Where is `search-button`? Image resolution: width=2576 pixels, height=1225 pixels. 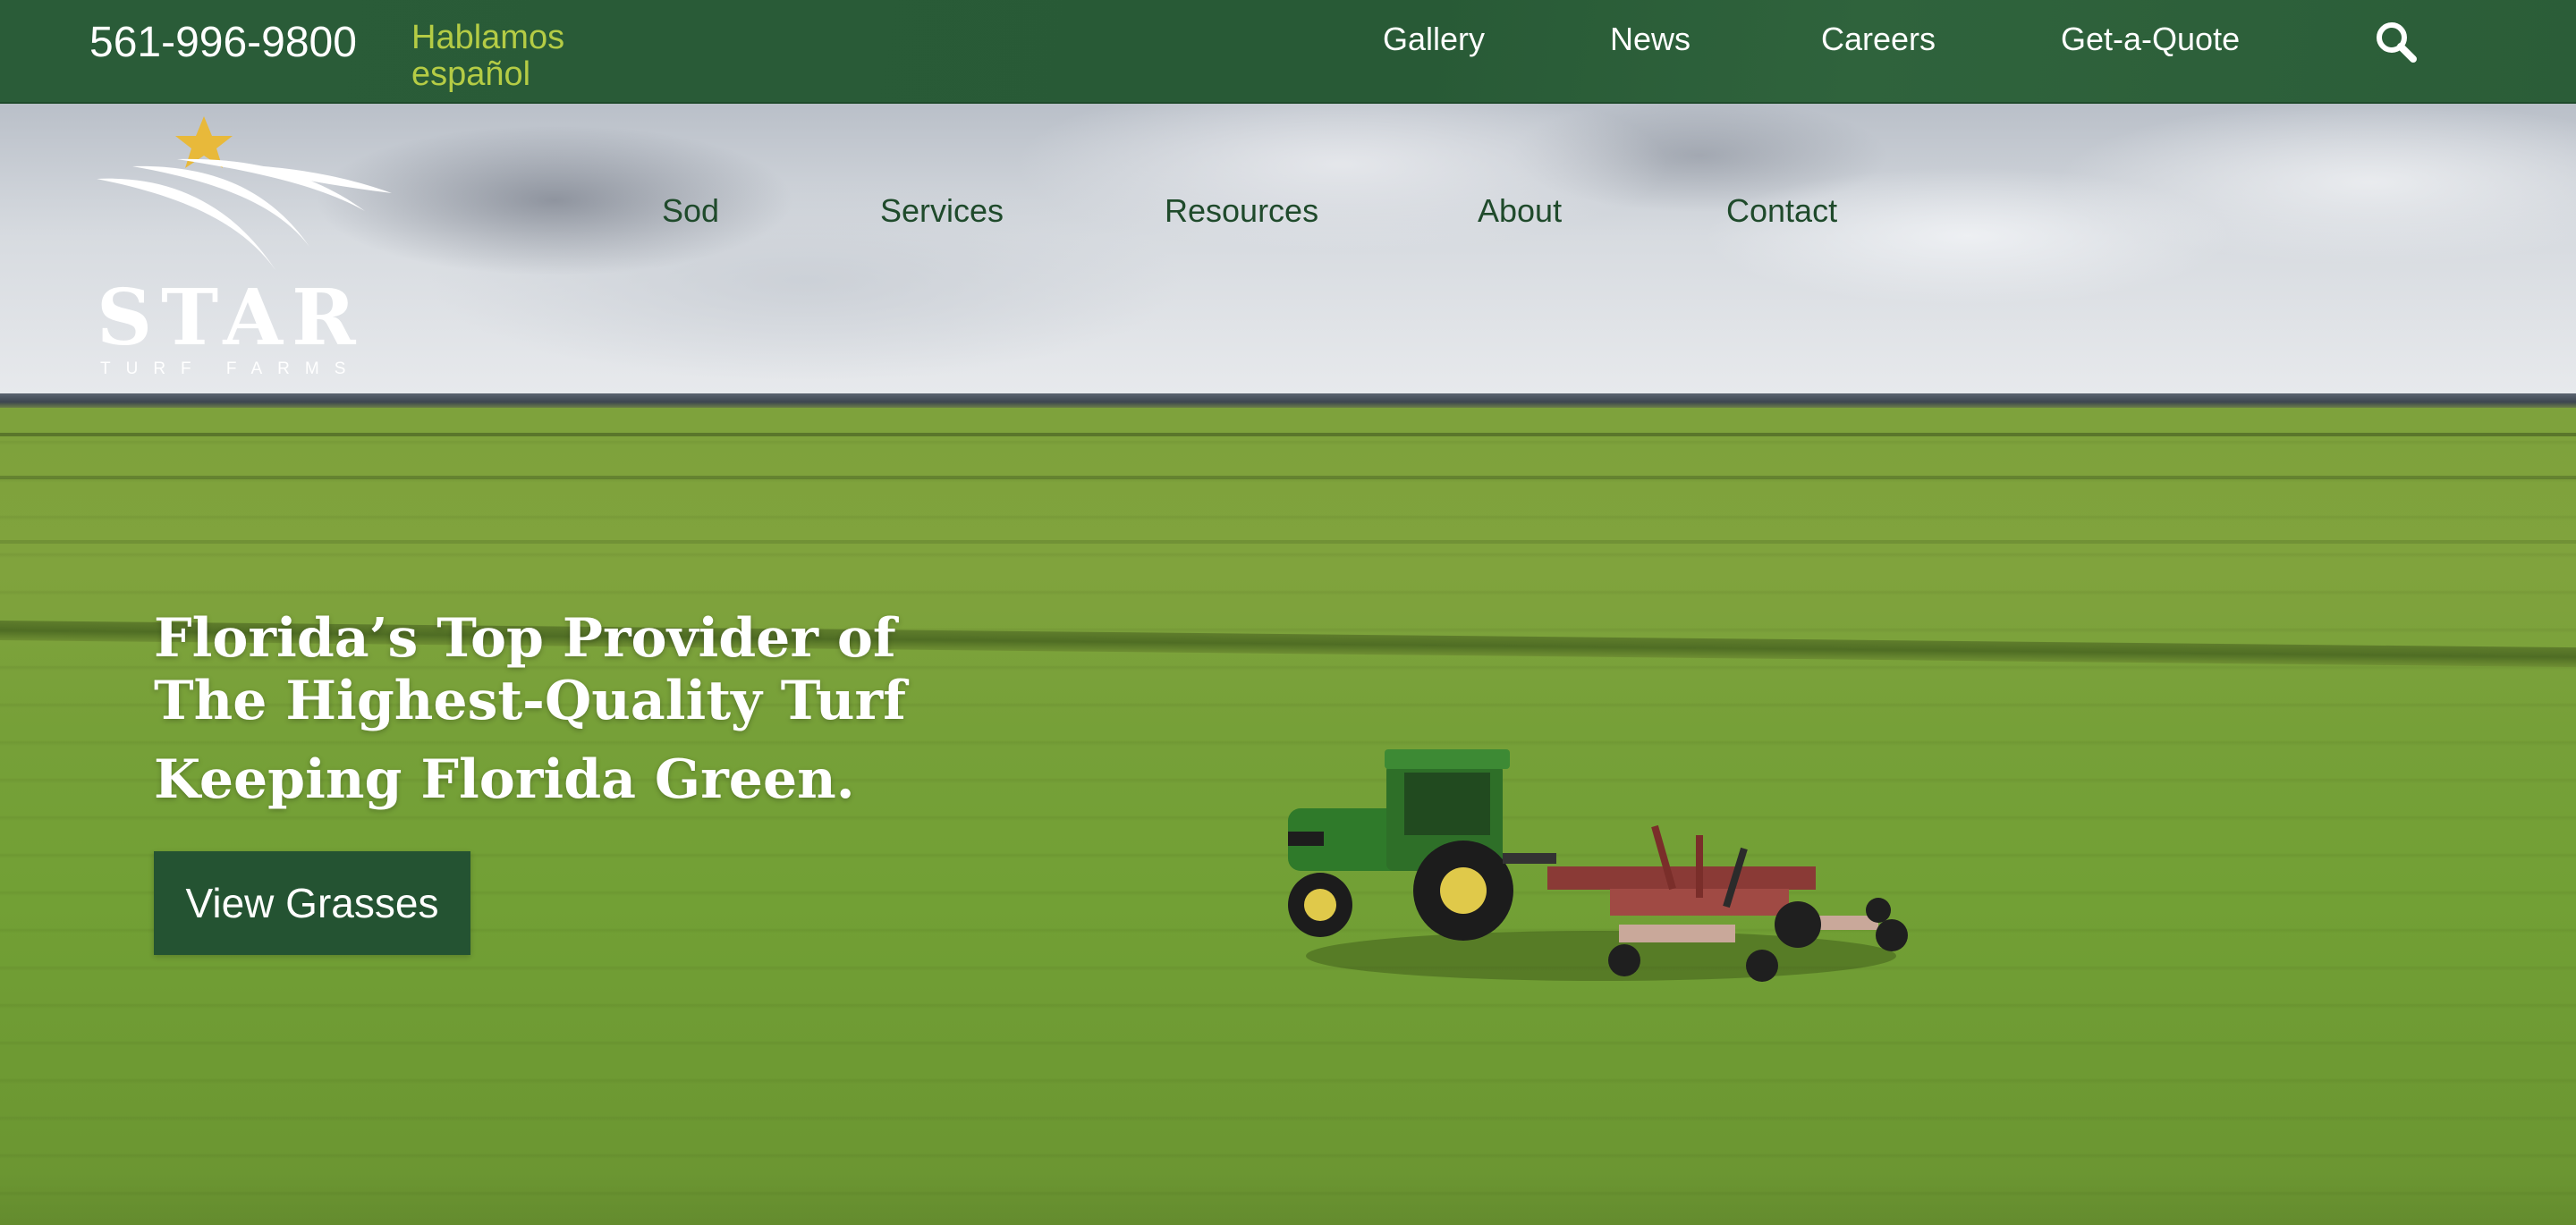
search-button is located at coordinates (2396, 42).